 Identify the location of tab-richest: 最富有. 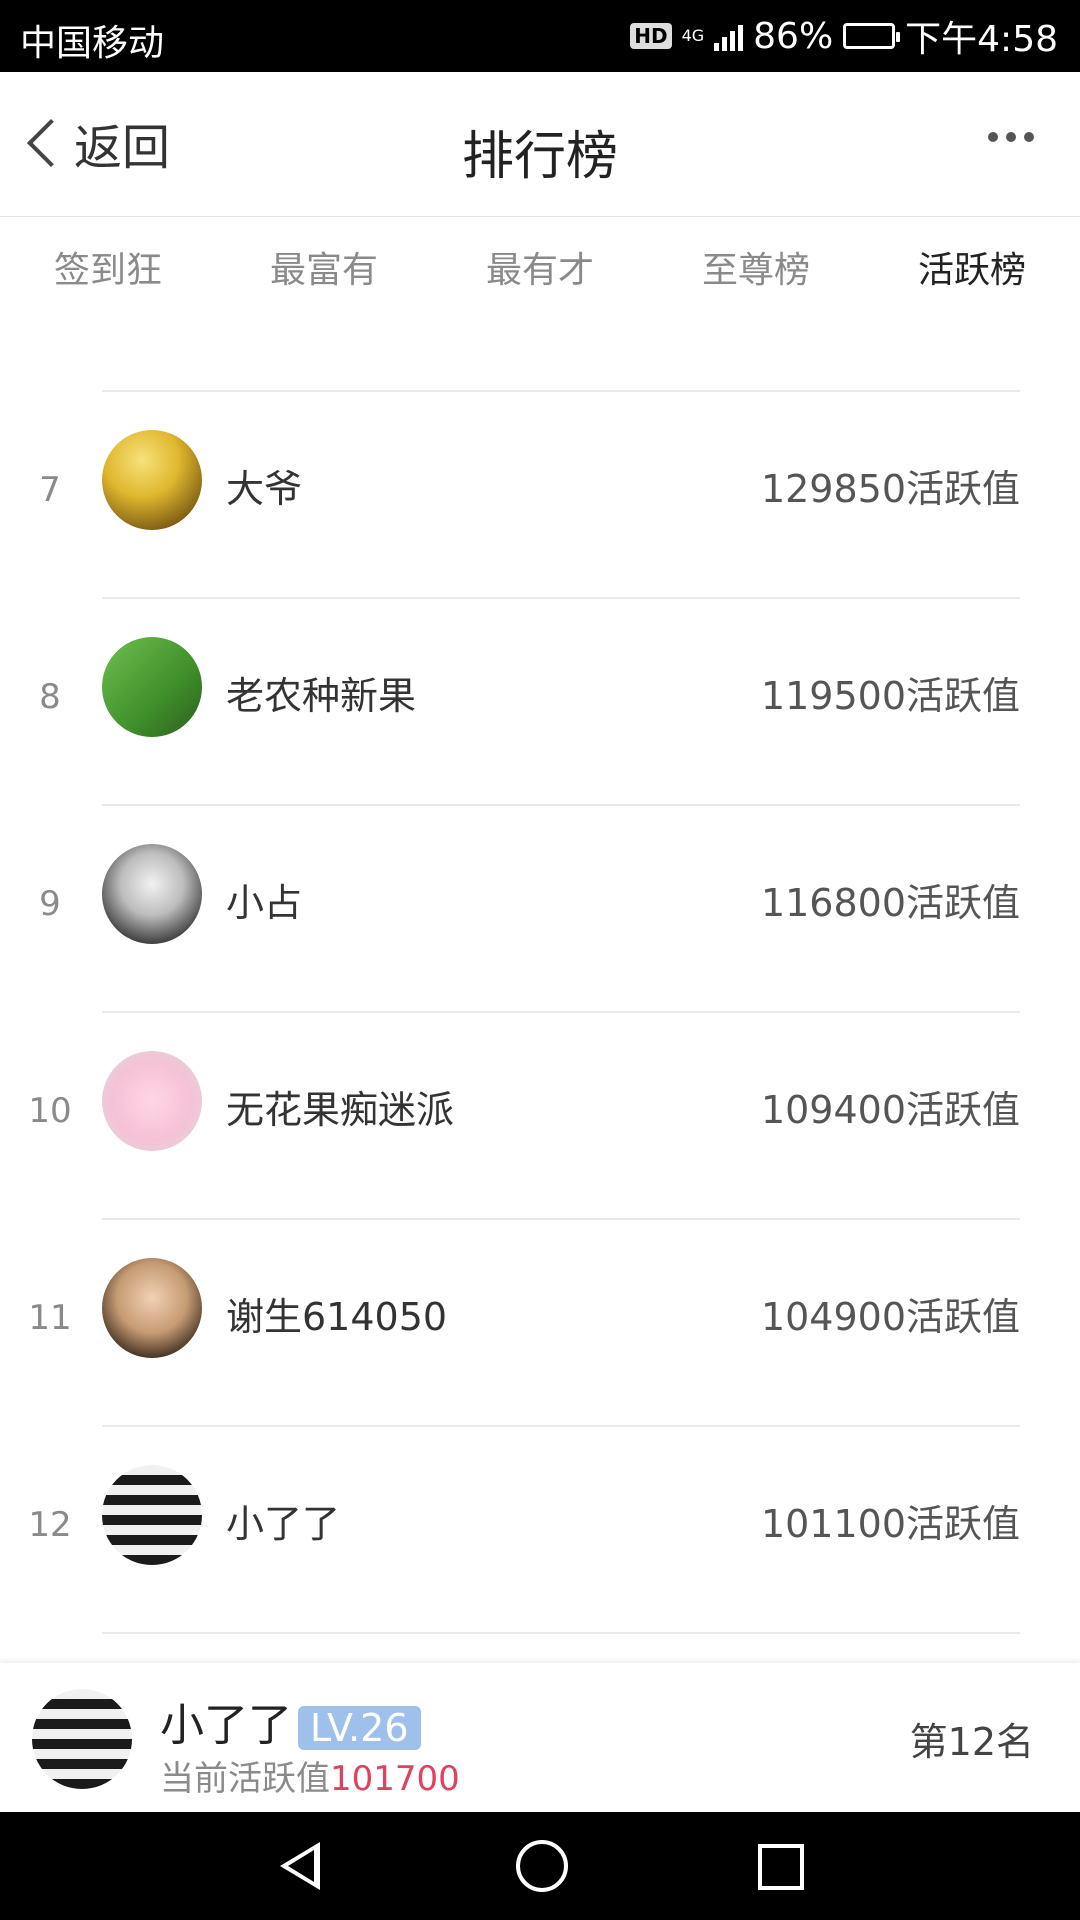
(324, 271).